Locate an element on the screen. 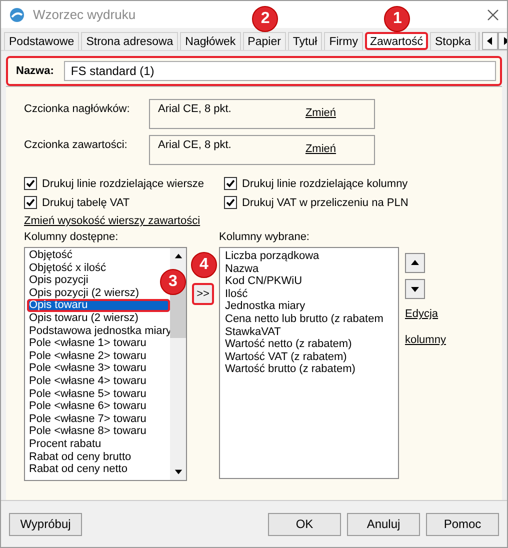 This screenshot has width=508, height=548. list-label: Kolumny wybrane: is located at coordinates (264, 237).